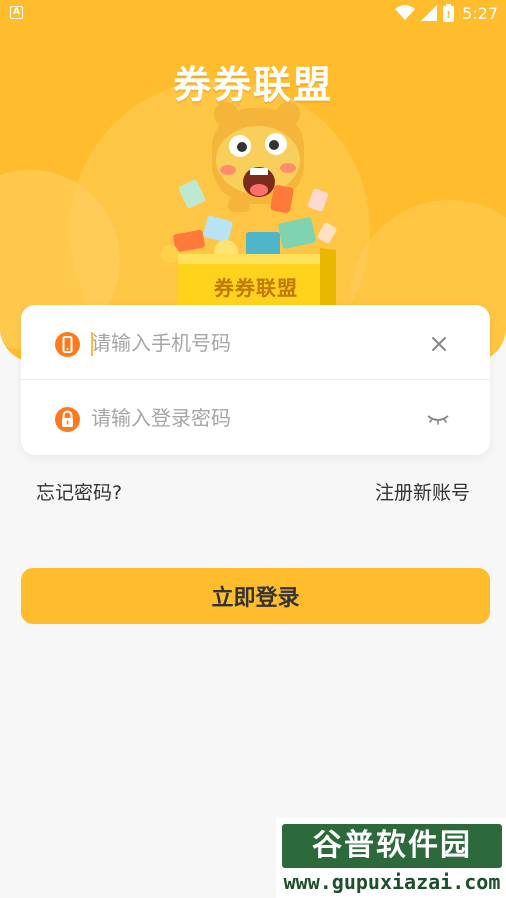  Describe the element at coordinates (405, 12) in the screenshot. I see `wifi-icon` at that location.